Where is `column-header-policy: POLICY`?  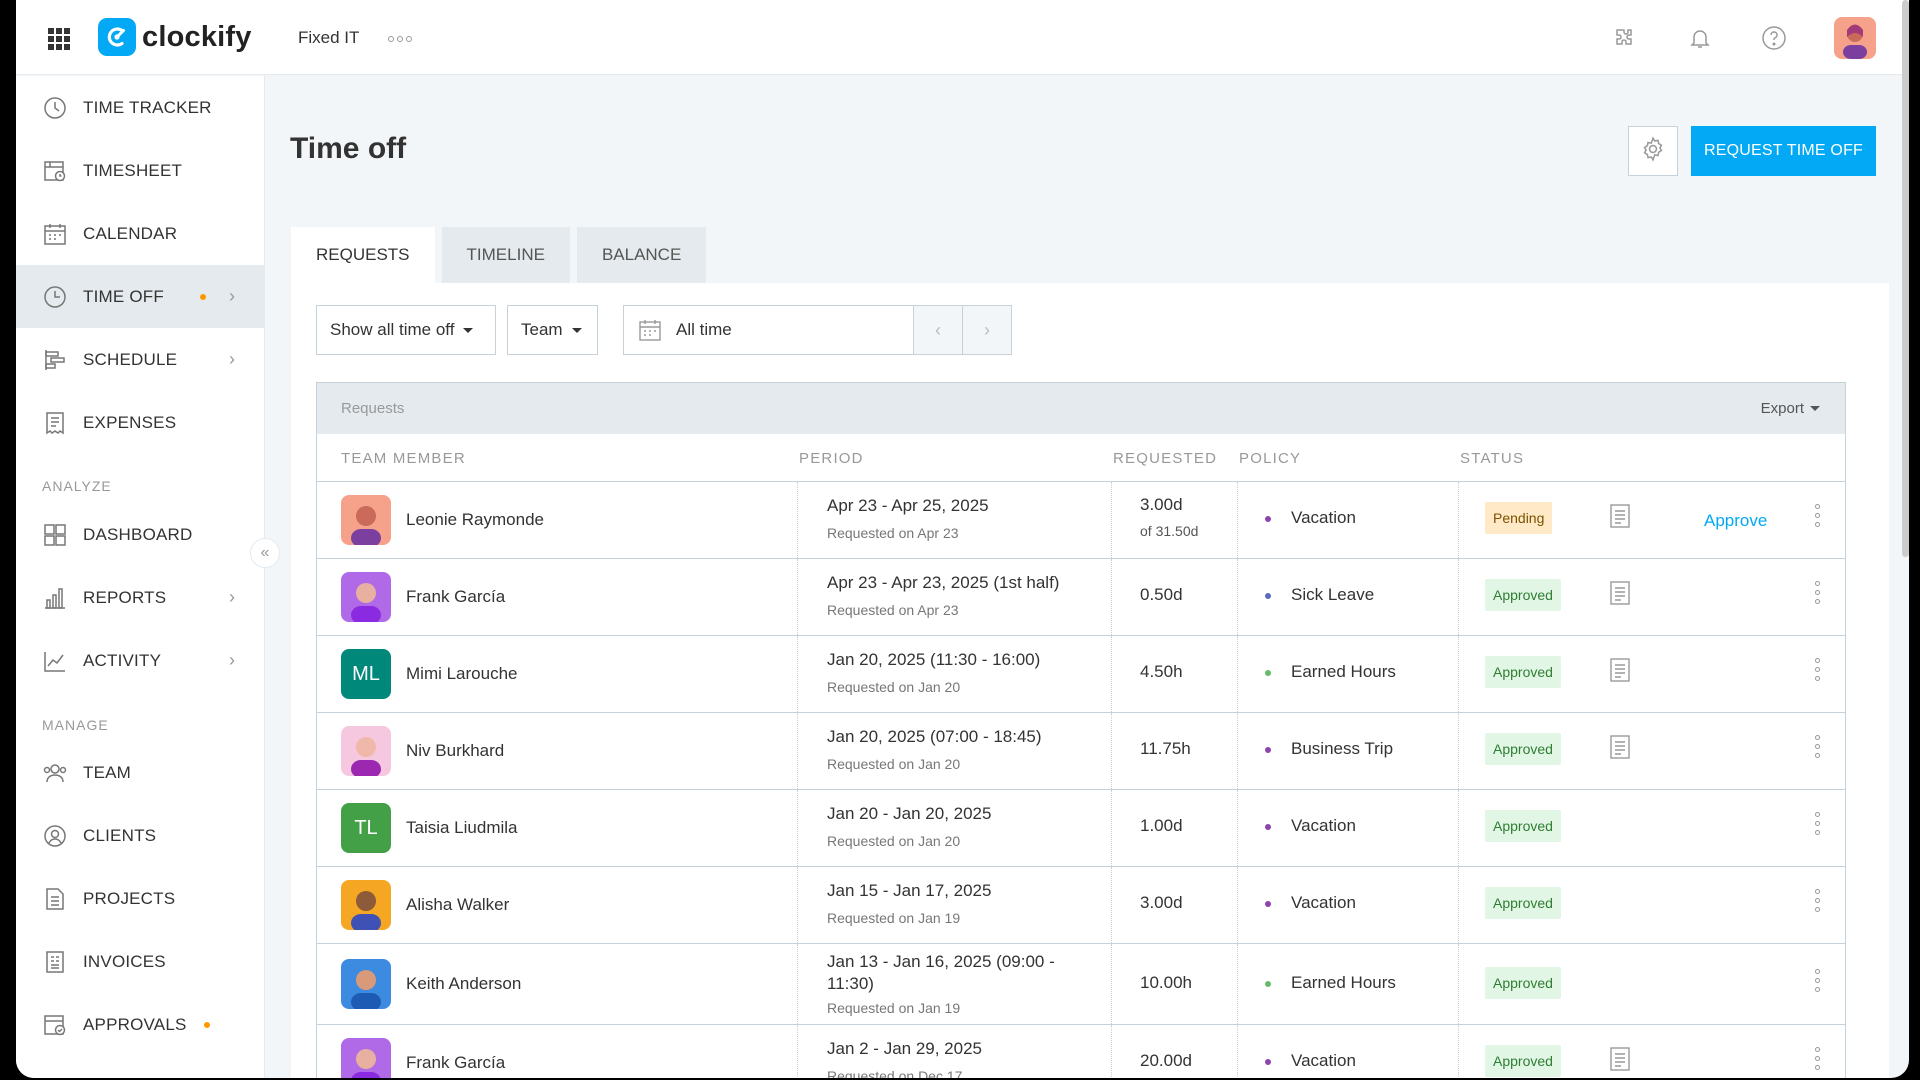 column-header-policy: POLICY is located at coordinates (1270, 458).